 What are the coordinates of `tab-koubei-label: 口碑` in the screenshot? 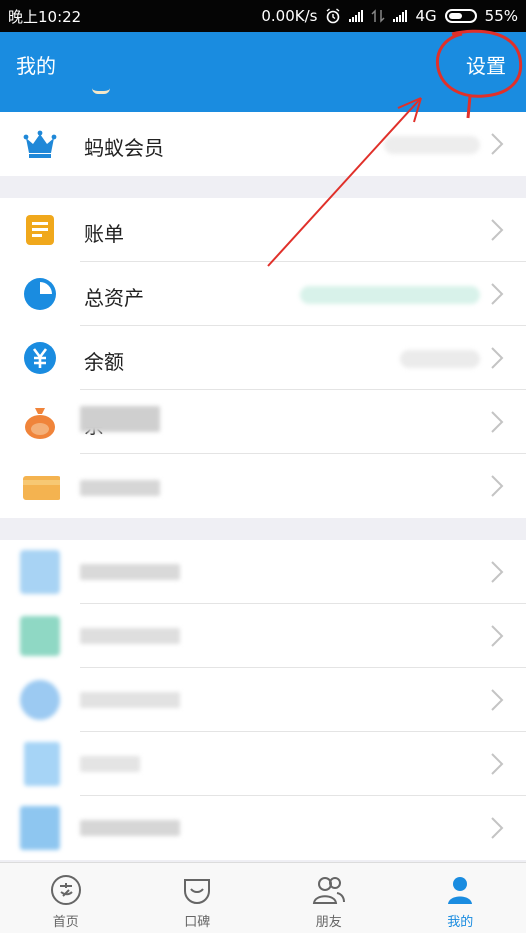 It's located at (197, 922).